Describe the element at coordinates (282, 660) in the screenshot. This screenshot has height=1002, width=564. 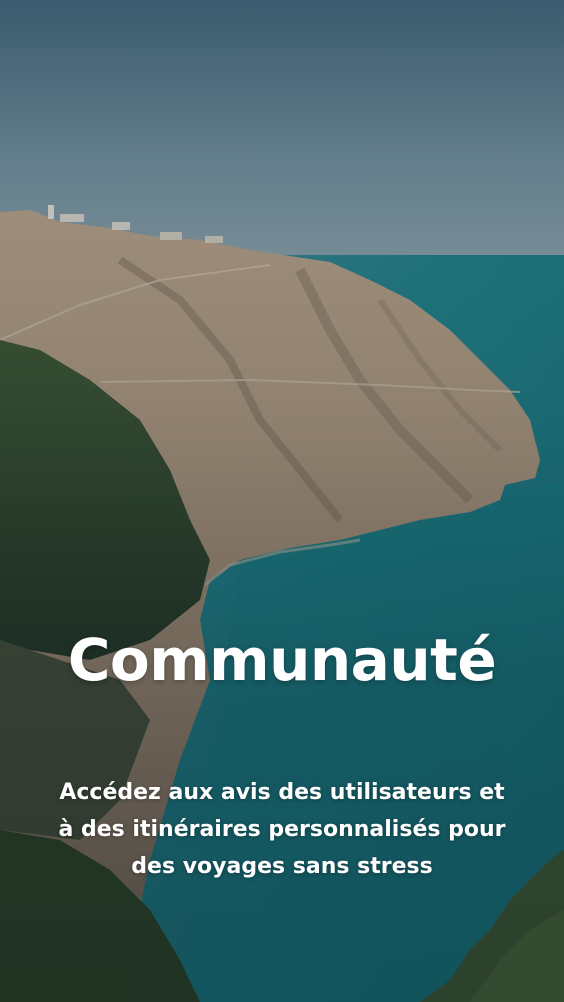
I see `screen-title: Communauté` at that location.